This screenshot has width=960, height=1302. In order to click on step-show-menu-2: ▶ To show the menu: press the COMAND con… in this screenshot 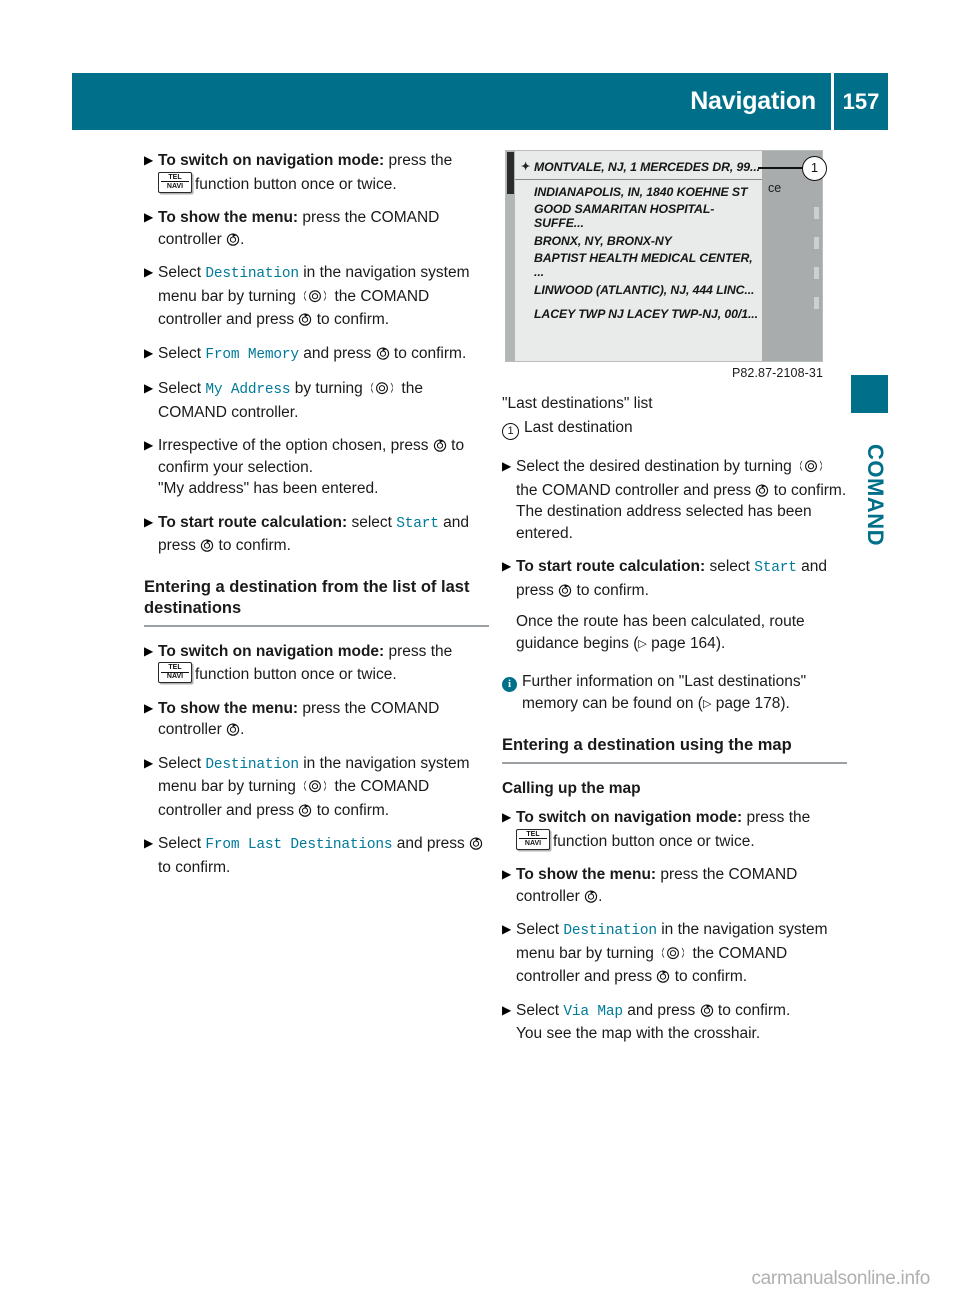, I will do `click(316, 719)`.